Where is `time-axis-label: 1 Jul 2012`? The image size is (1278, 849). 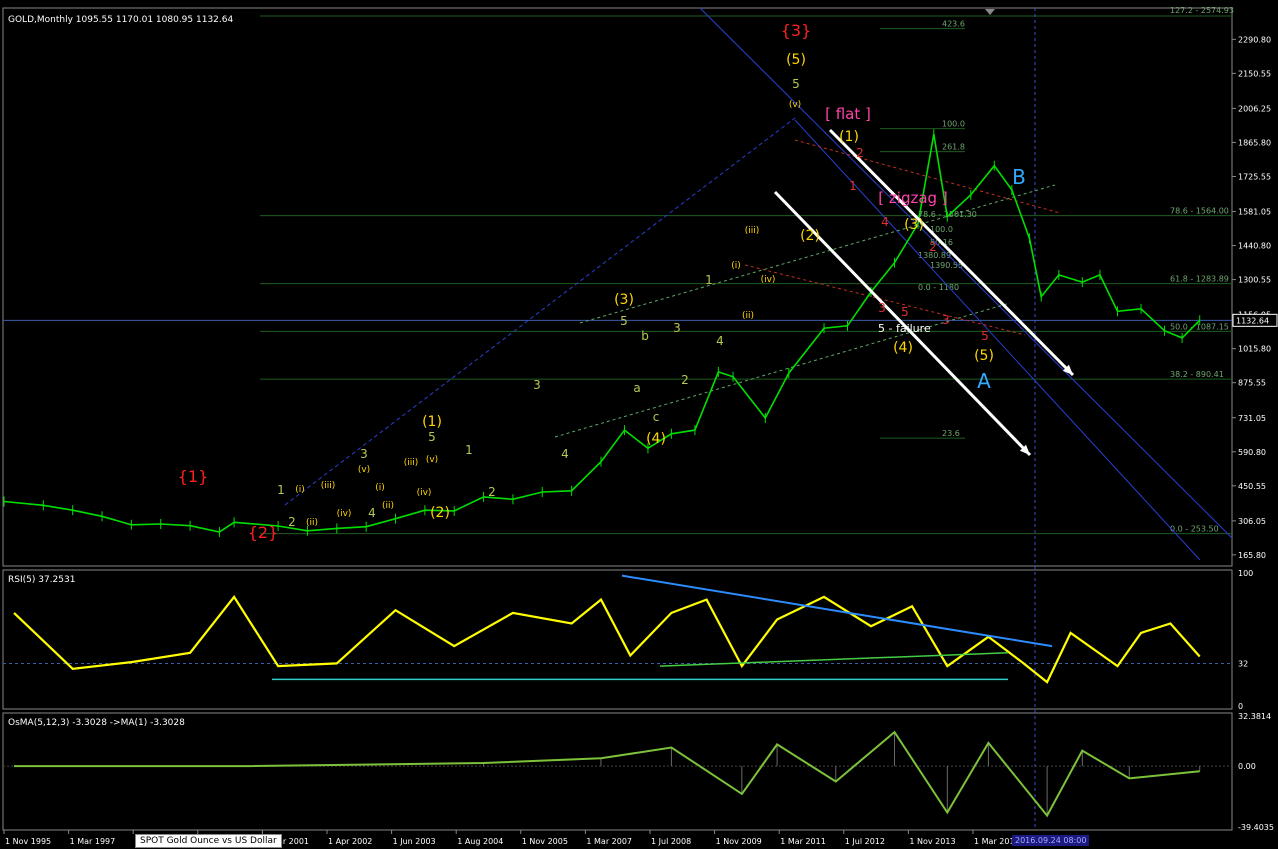
time-axis-label: 1 Jul 2012 is located at coordinates (865, 841).